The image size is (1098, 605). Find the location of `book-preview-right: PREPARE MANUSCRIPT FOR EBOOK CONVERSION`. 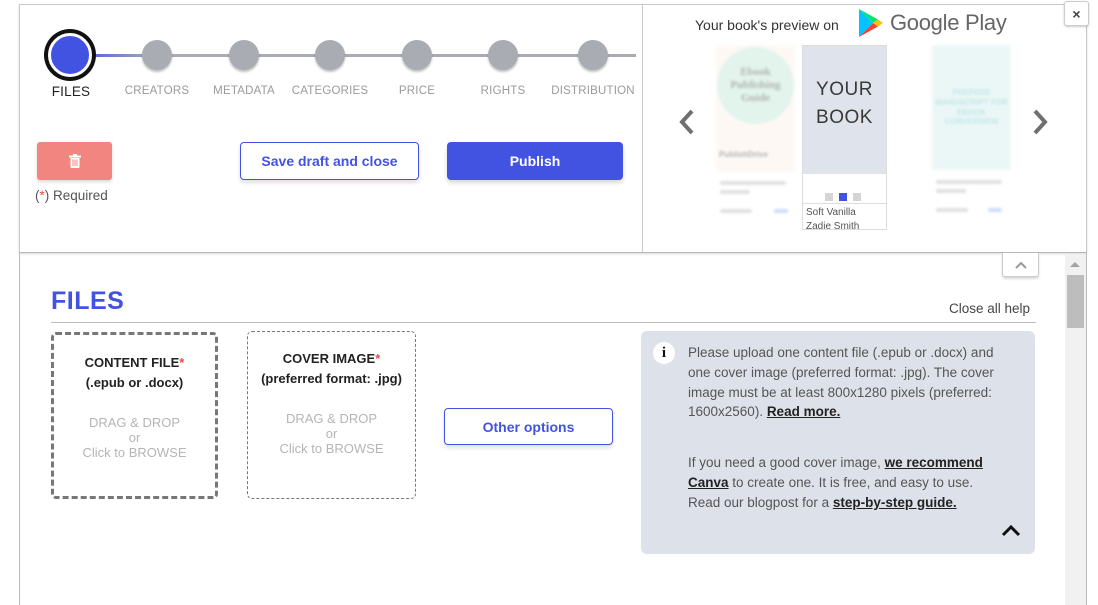

book-preview-right: PREPARE MANUSCRIPT FOR EBOOK CONVERSION is located at coordinates (972, 135).